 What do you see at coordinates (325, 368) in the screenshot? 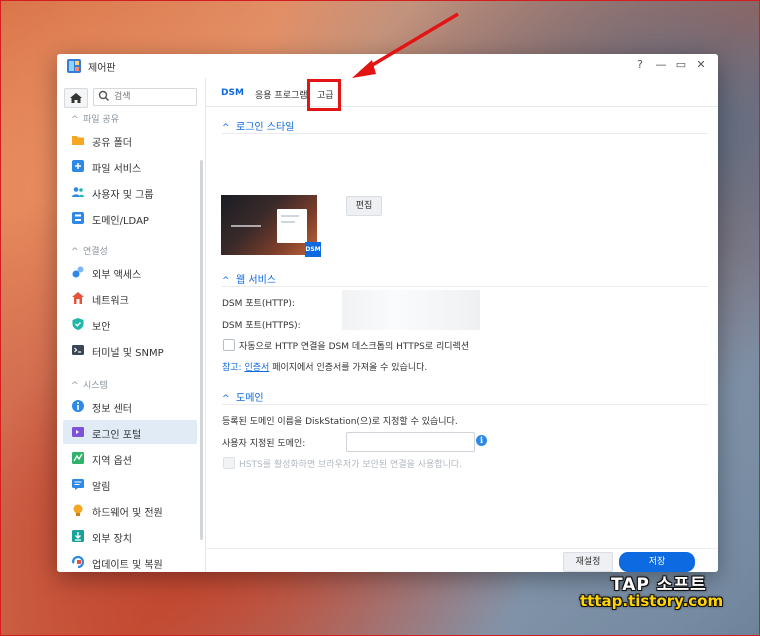
I see `certificate-note: 참고: 인증서 페이지에서 인증서를 가져올 수 있습니다.` at bounding box center [325, 368].